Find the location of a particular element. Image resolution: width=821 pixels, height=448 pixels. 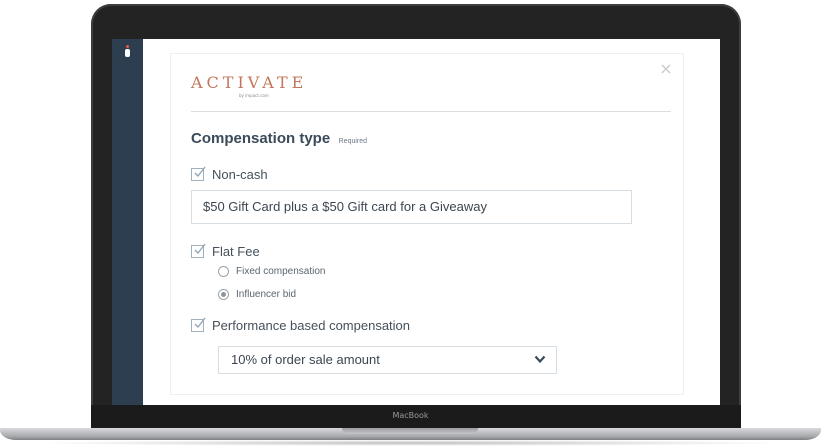

close-icon: × is located at coordinates (666, 69).